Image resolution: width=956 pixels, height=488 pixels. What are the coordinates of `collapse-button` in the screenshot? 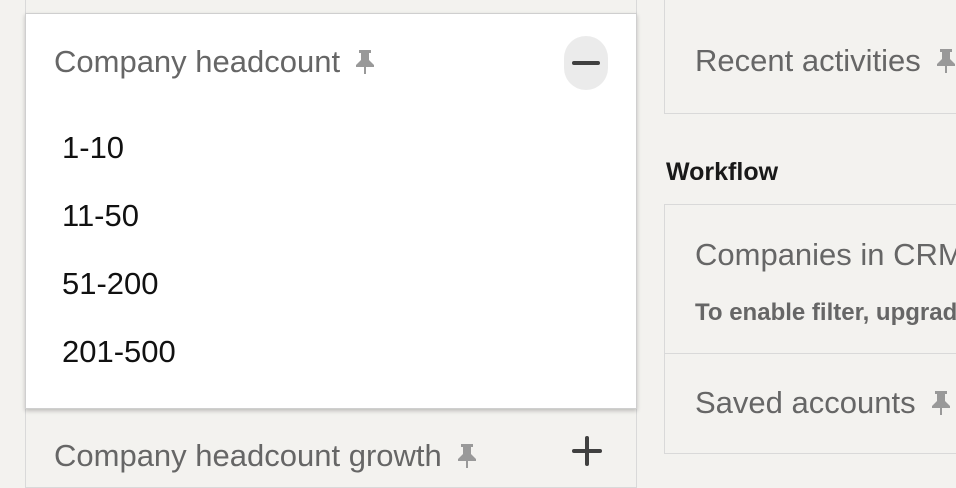 It's located at (586, 63).